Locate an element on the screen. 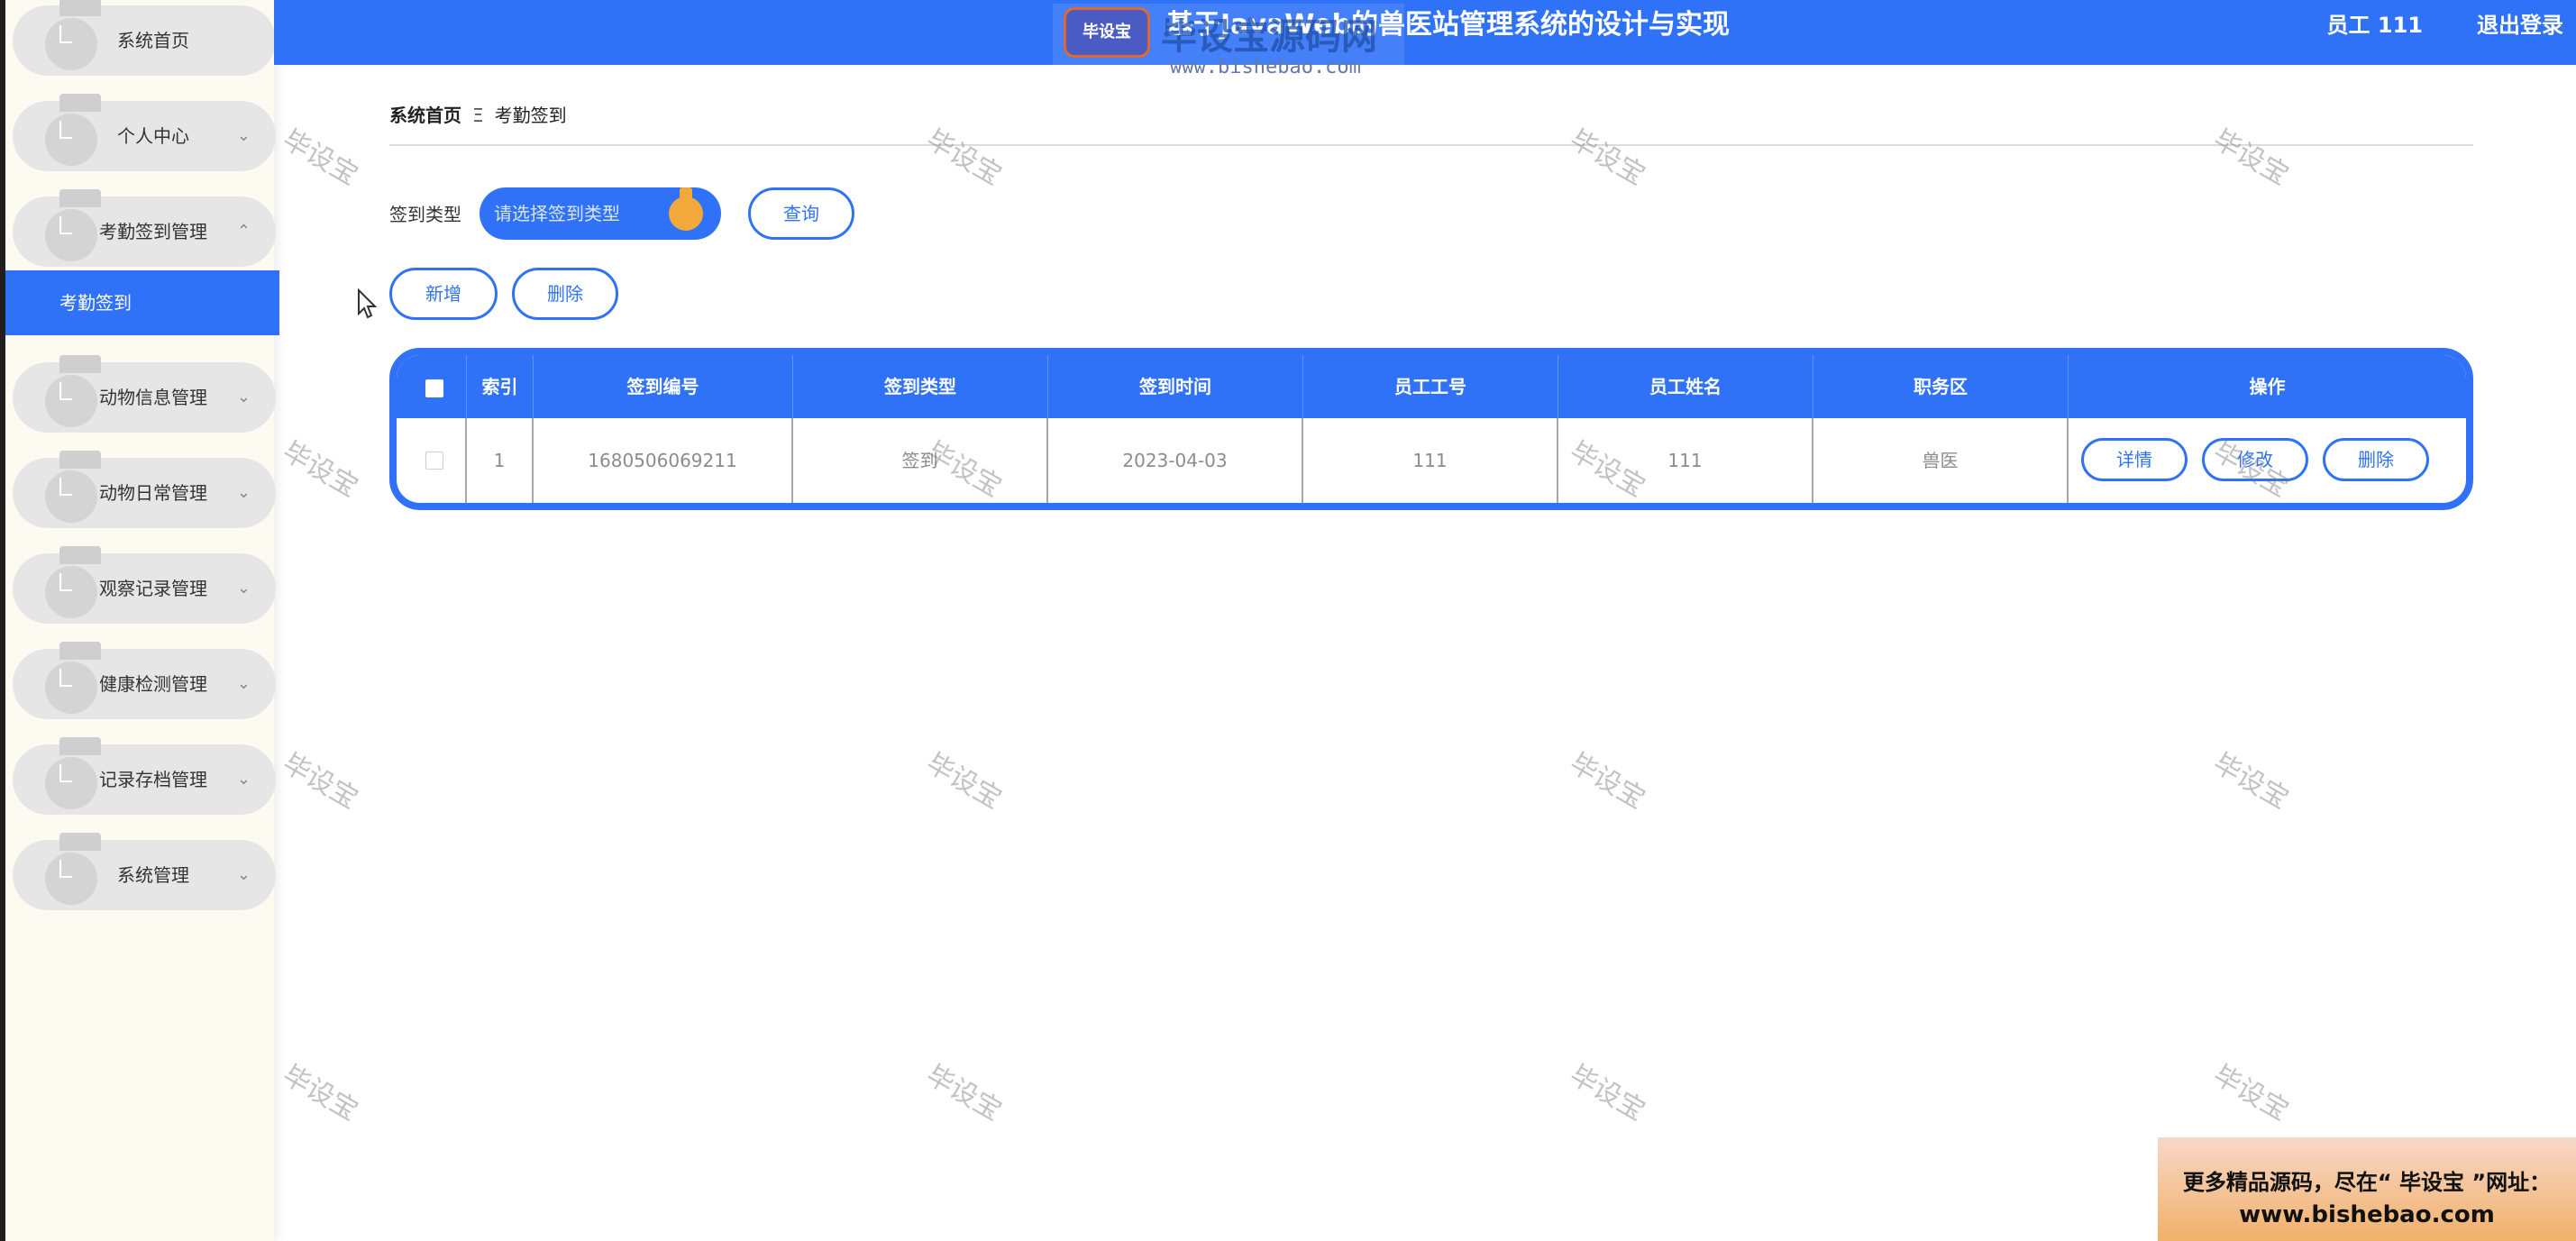 Image resolution: width=2576 pixels, height=1241 pixels. header-select-cell is located at coordinates (432, 386).